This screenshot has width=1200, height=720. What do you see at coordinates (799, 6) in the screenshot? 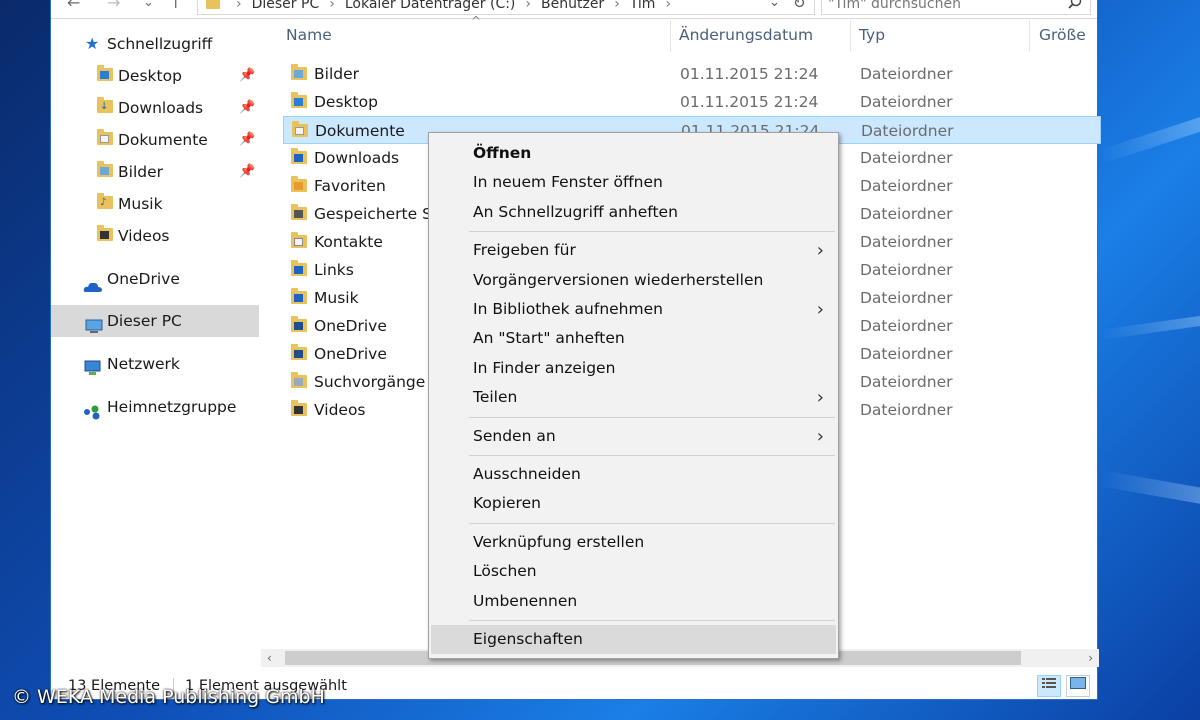
I see `refresh-button: ↻` at bounding box center [799, 6].